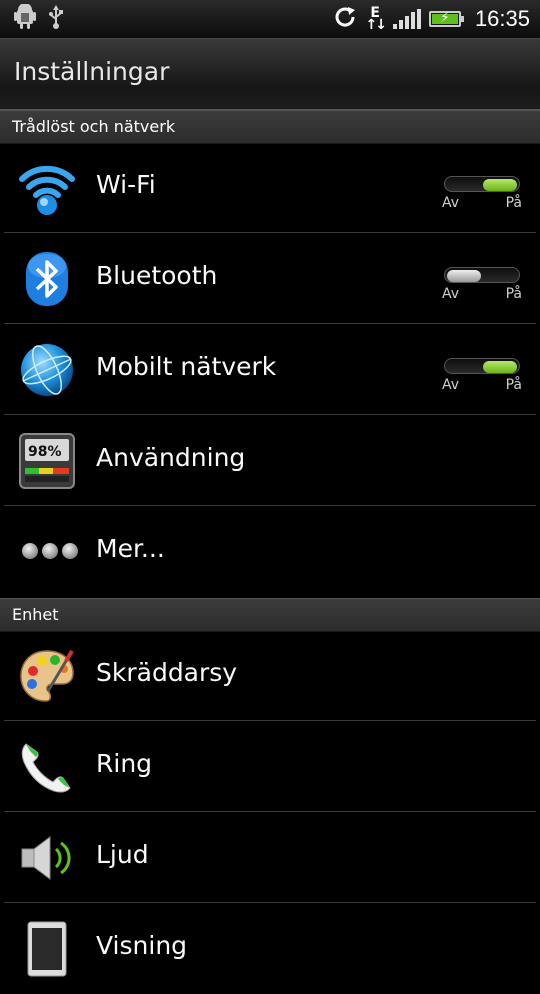  I want to click on settings-item-bluetooth: Bluetooth Av På, so click(270, 279).